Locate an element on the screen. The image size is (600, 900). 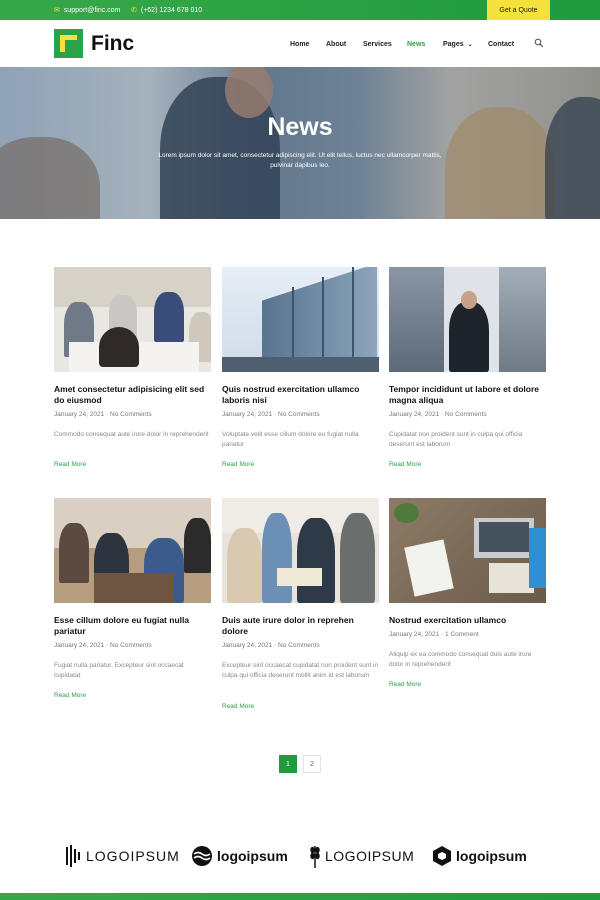
nav-services: Services is located at coordinates (377, 44).